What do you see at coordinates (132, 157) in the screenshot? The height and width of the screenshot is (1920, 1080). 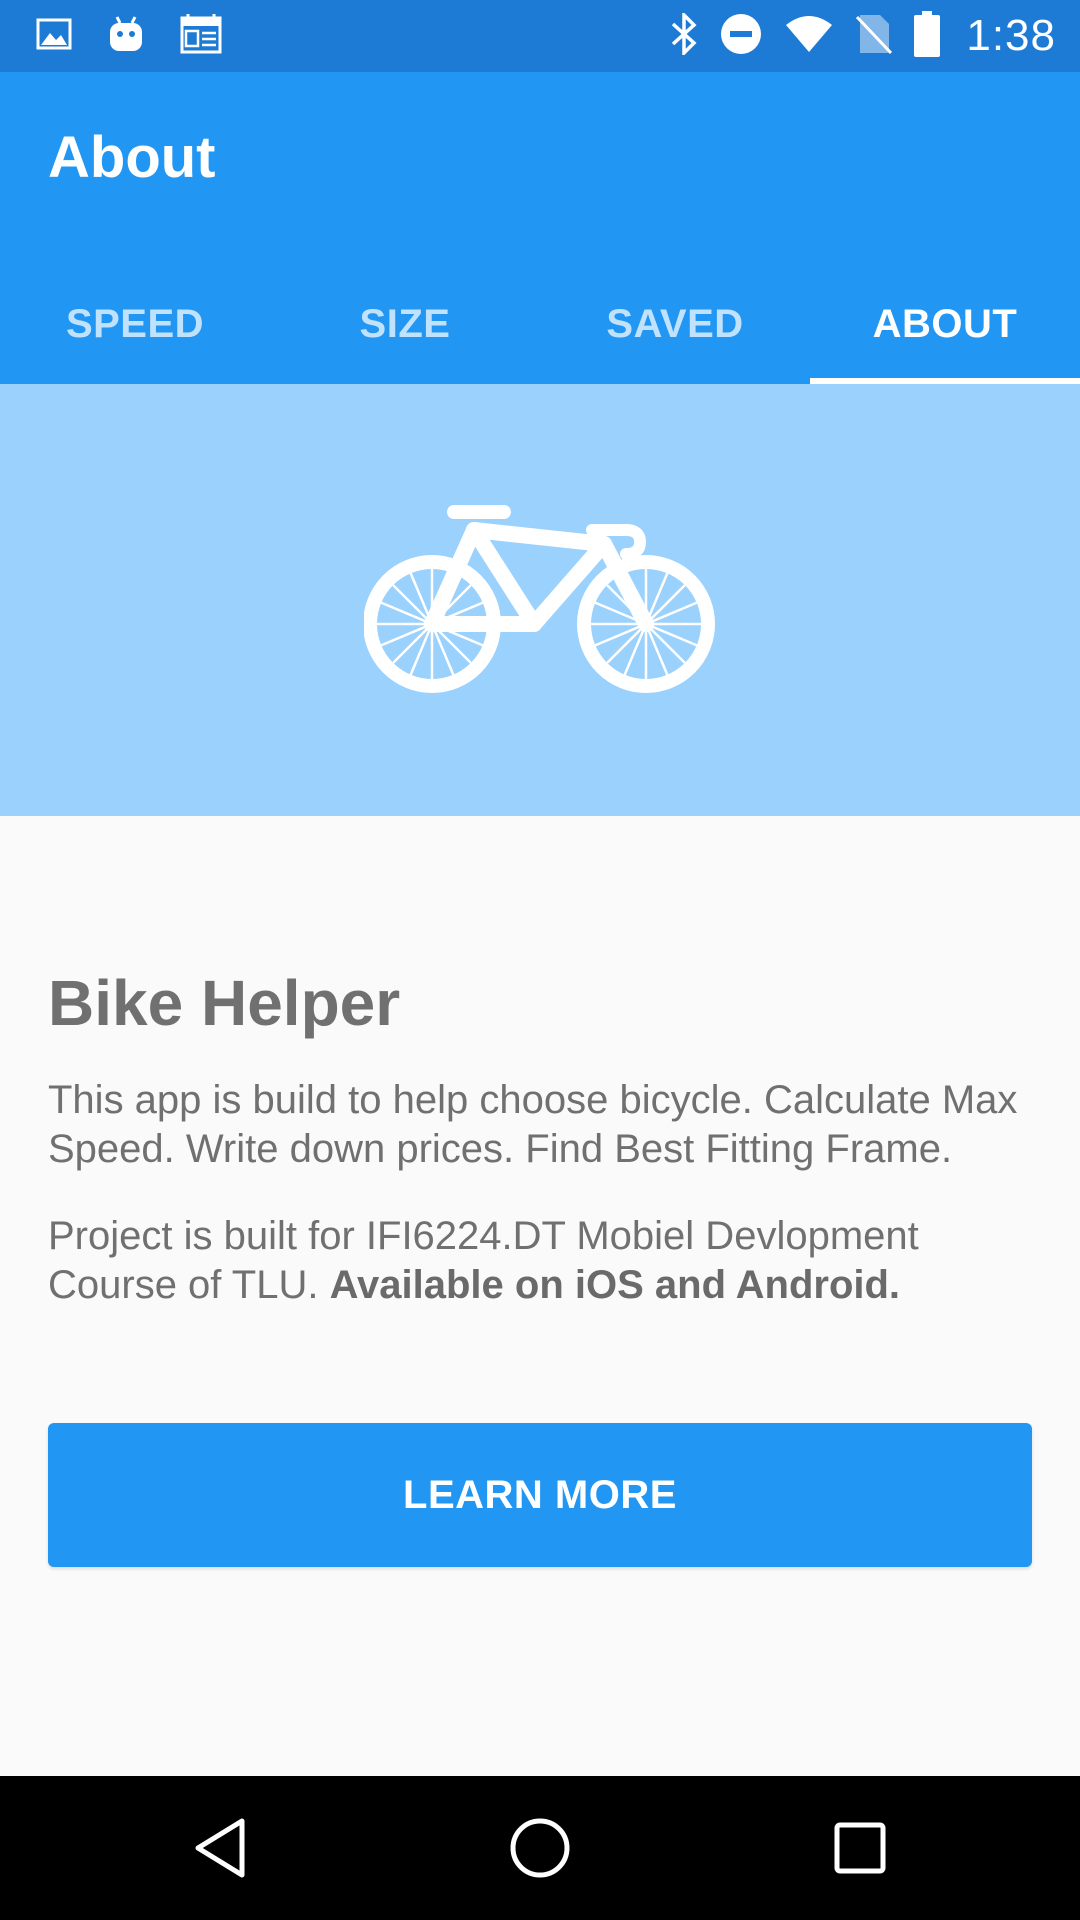 I see `page-title: About` at bounding box center [132, 157].